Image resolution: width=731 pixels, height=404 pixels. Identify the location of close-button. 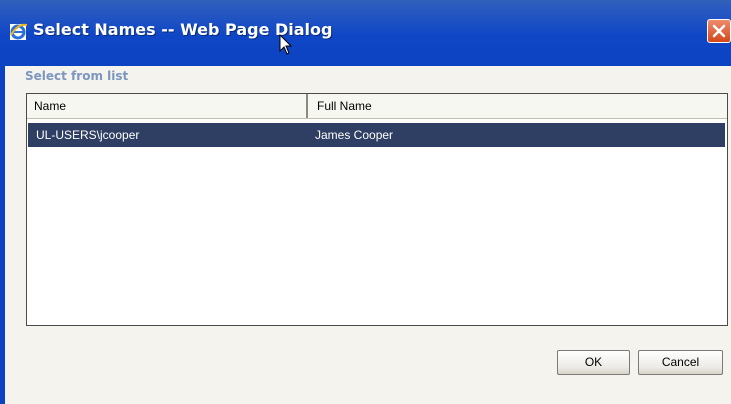
(719, 31).